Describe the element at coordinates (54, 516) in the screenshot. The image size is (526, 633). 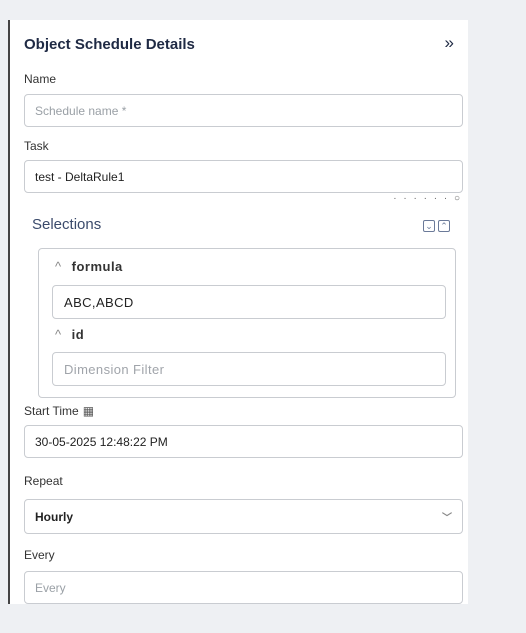
I see `repeat-value: Hourly` at that location.